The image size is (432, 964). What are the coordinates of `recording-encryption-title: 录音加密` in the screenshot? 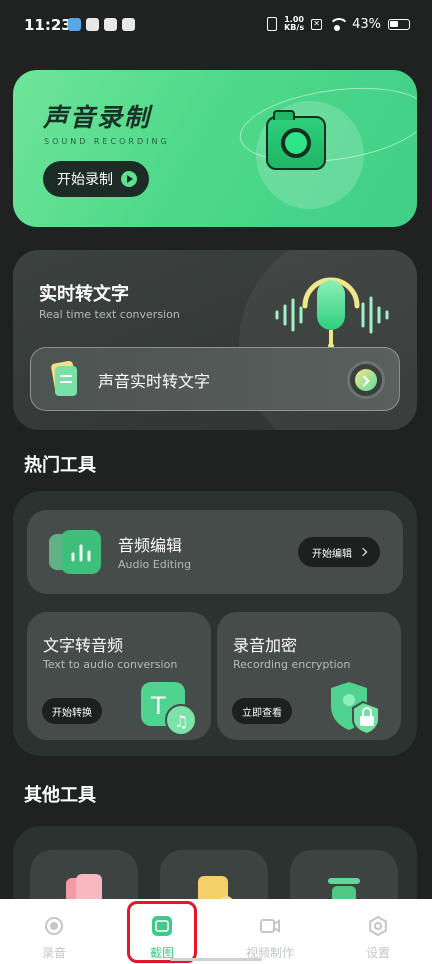 It's located at (265, 645).